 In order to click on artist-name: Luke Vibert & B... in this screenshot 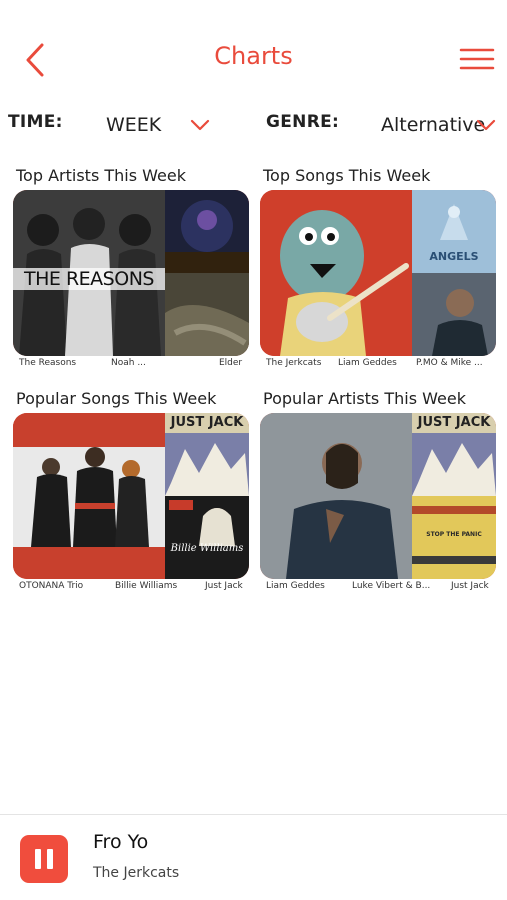, I will do `click(391, 586)`.